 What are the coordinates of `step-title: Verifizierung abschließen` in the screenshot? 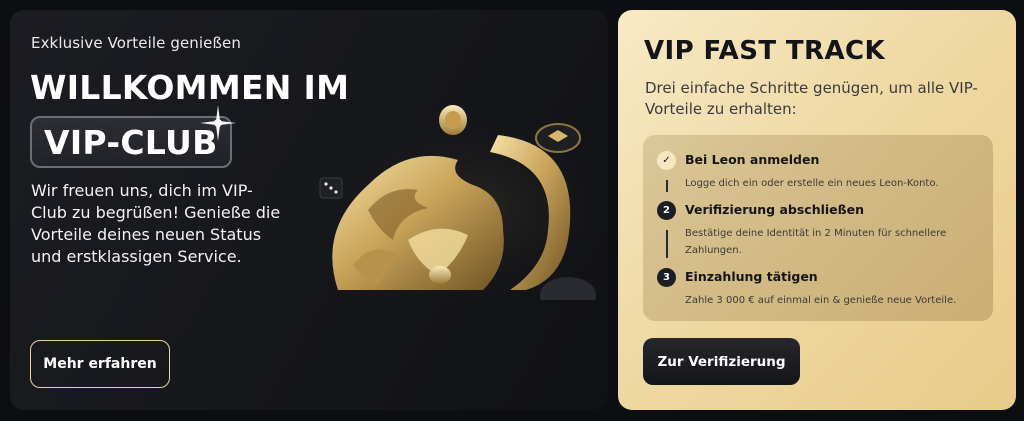 It's located at (775, 209).